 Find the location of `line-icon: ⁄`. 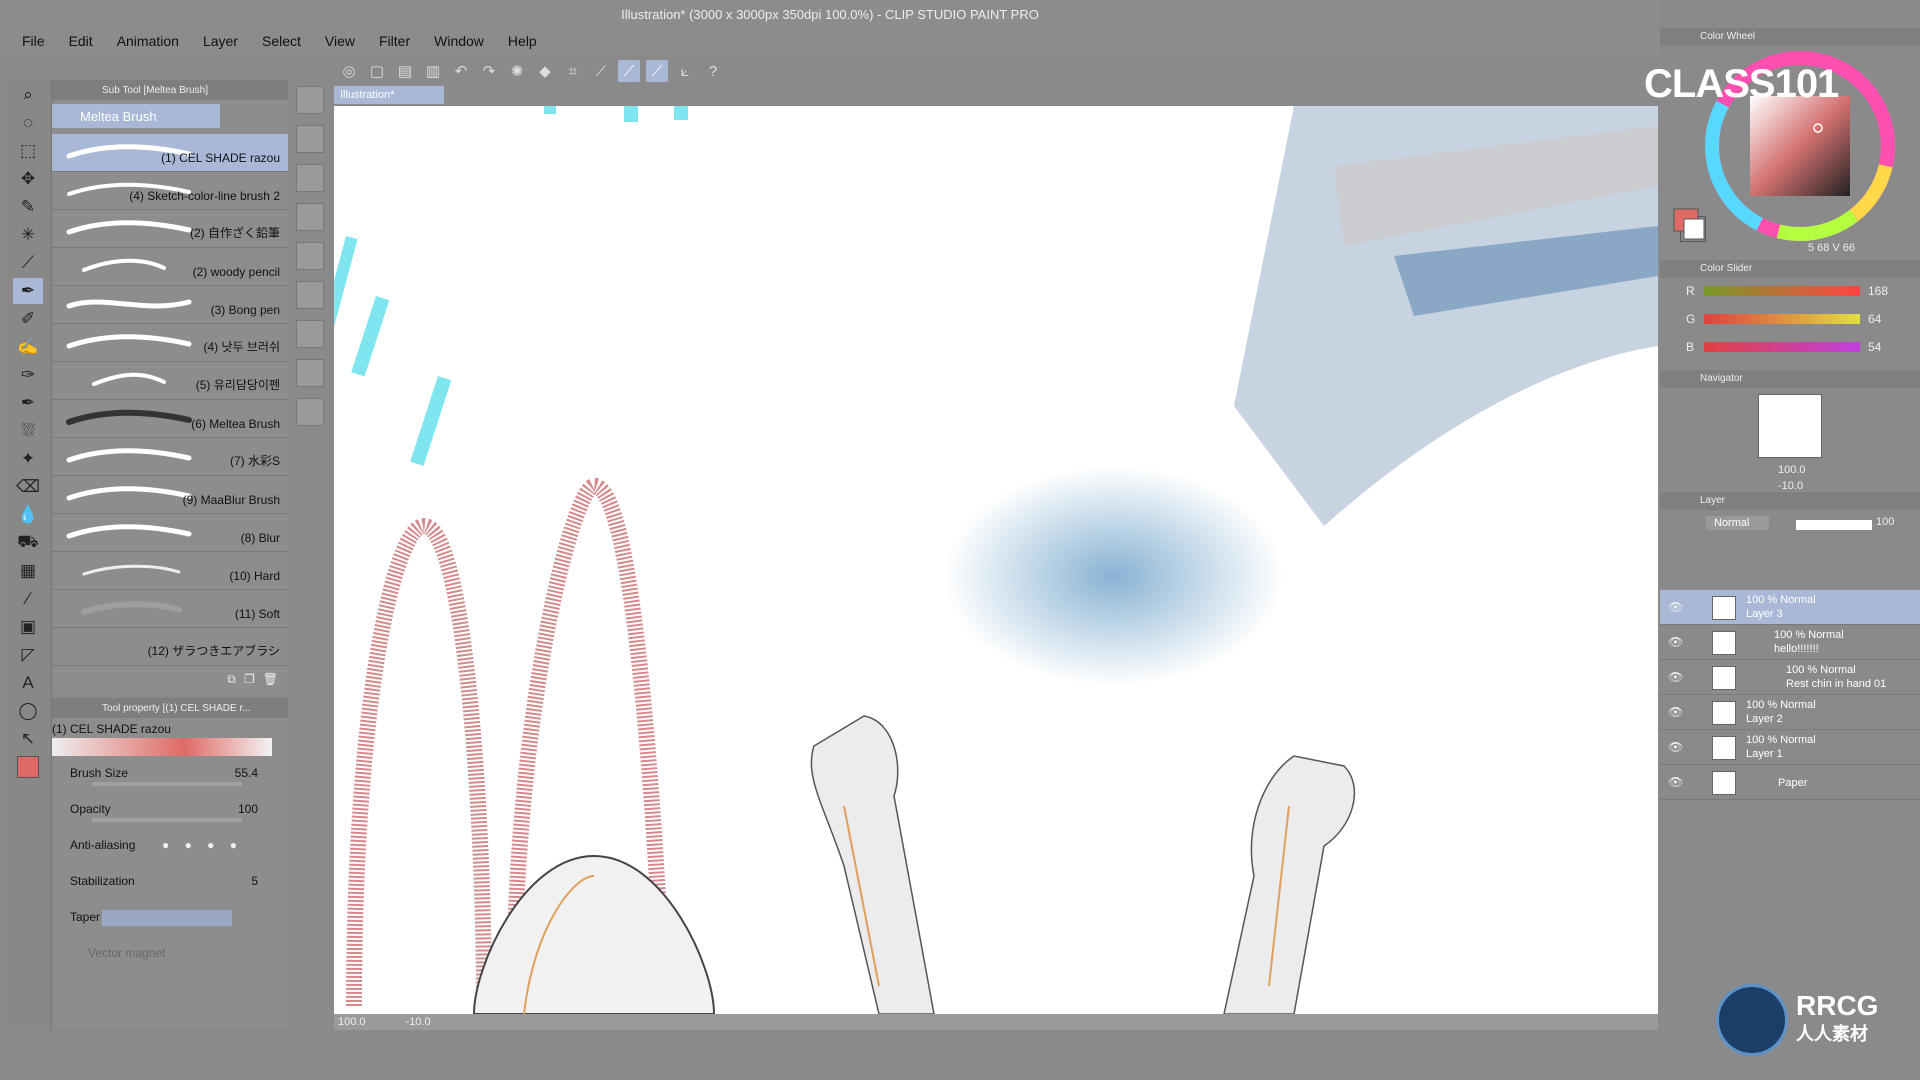

line-icon: ⁄ is located at coordinates (28, 599).